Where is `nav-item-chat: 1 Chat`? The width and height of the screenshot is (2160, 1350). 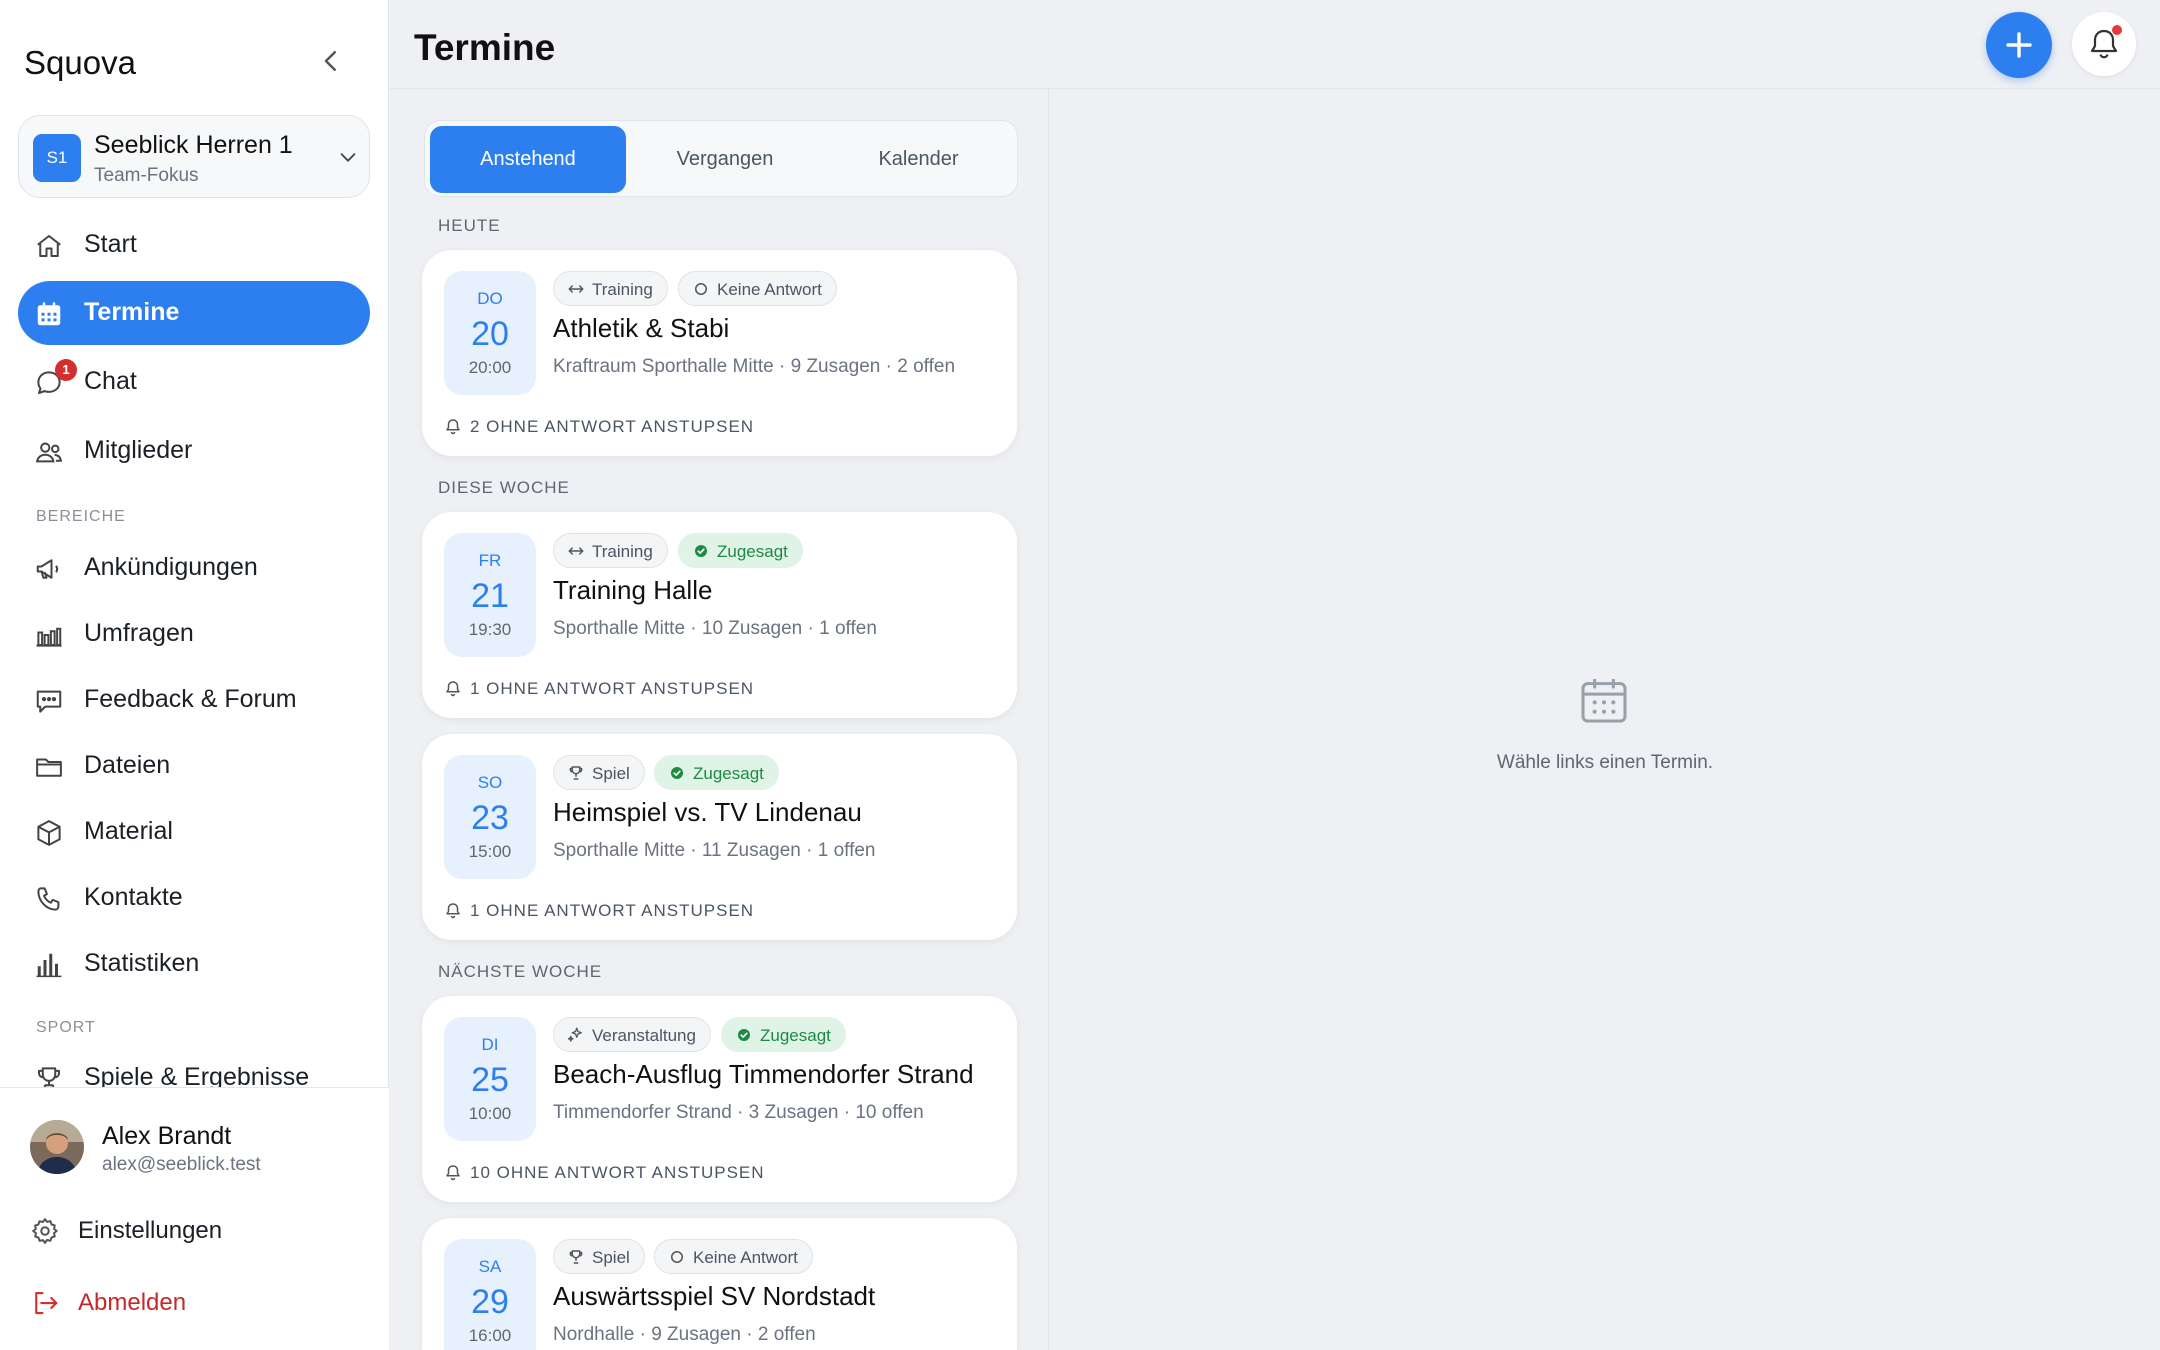 nav-item-chat: 1 Chat is located at coordinates (194, 382).